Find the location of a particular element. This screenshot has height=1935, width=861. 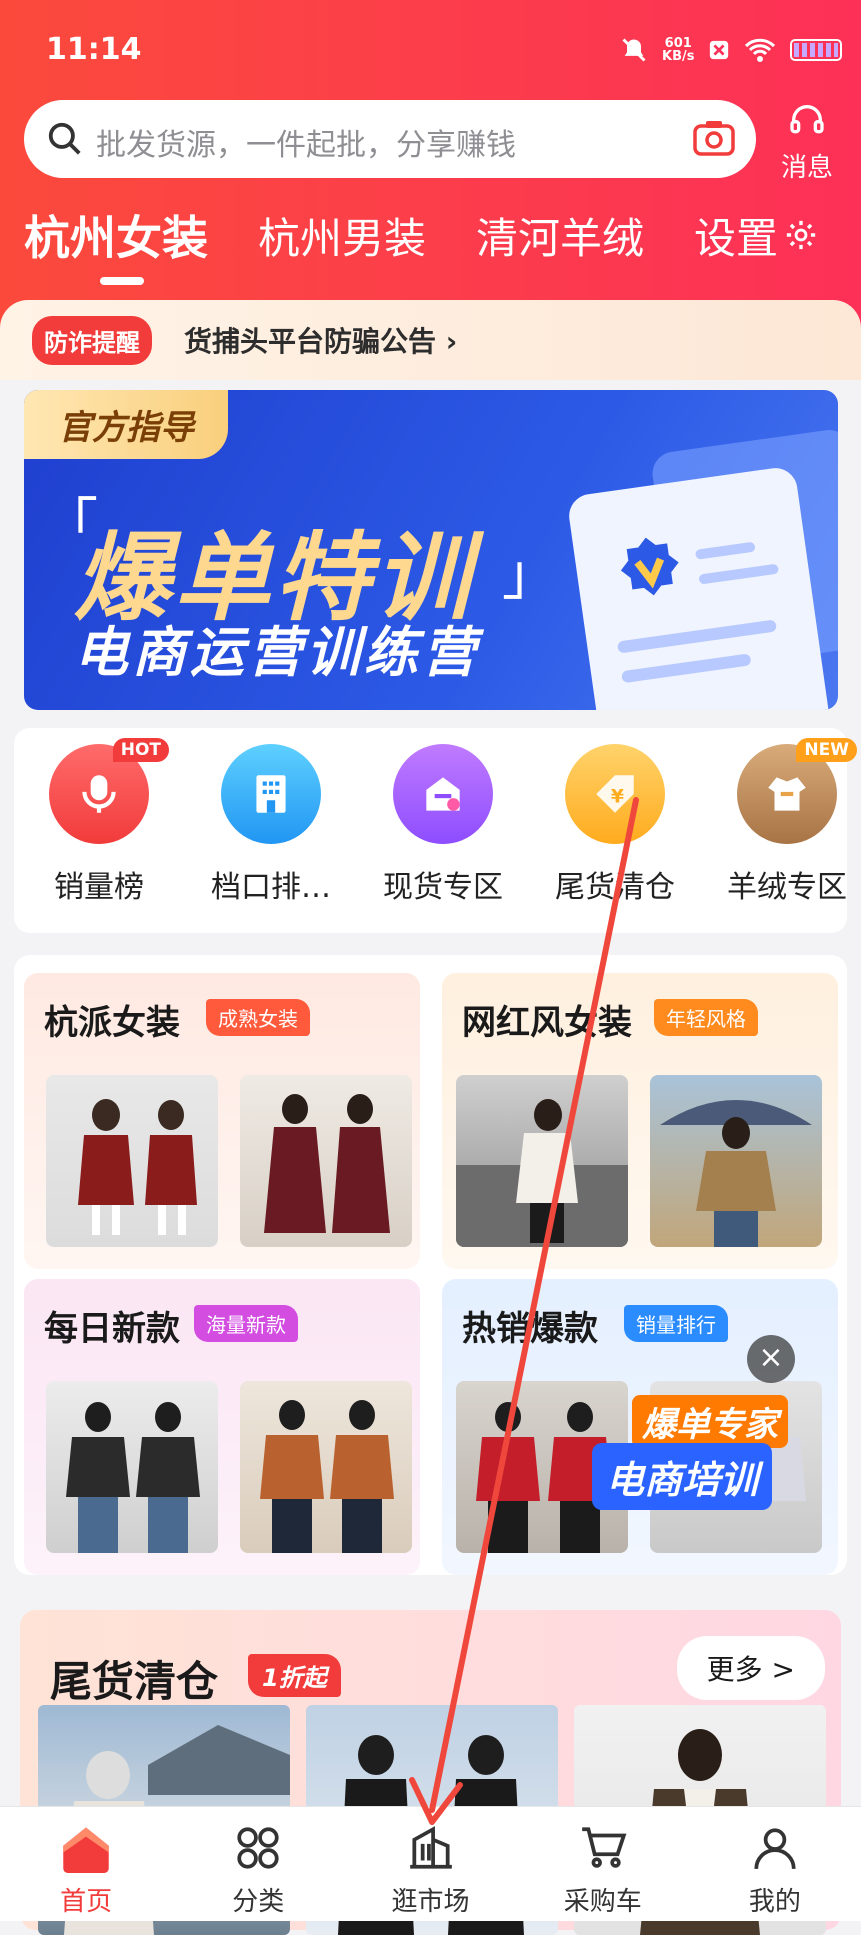

status-time: 11:14 is located at coordinates (94, 49).